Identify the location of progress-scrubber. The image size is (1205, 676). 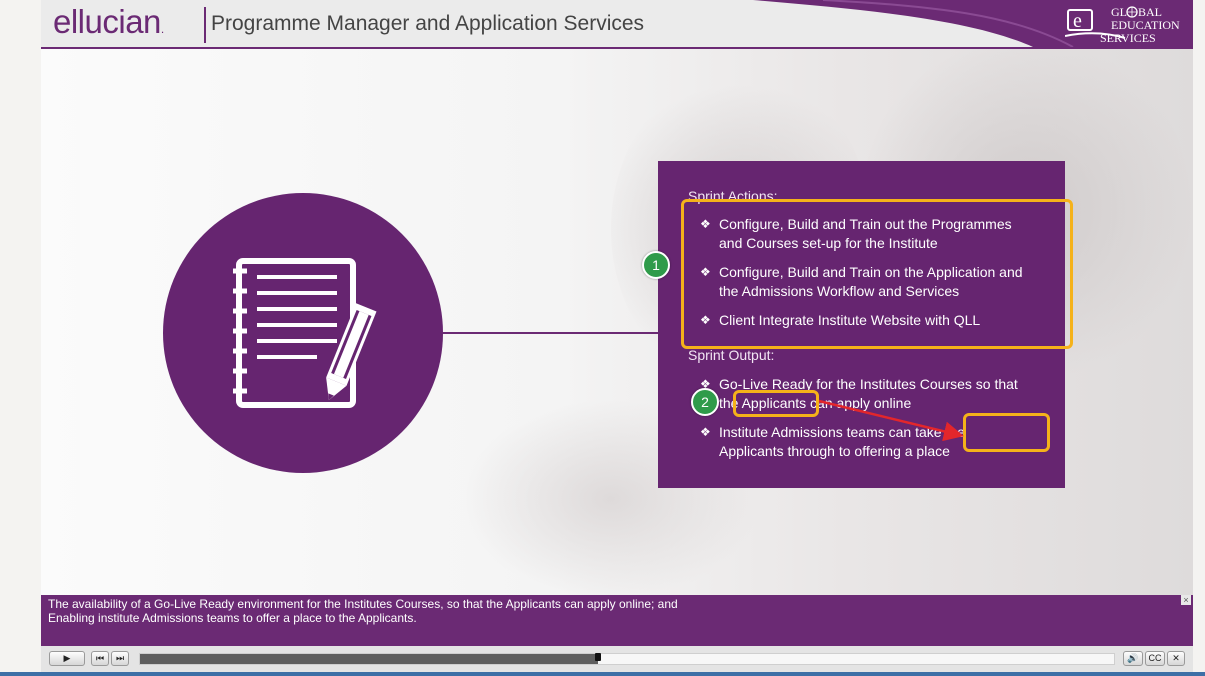
(597, 657).